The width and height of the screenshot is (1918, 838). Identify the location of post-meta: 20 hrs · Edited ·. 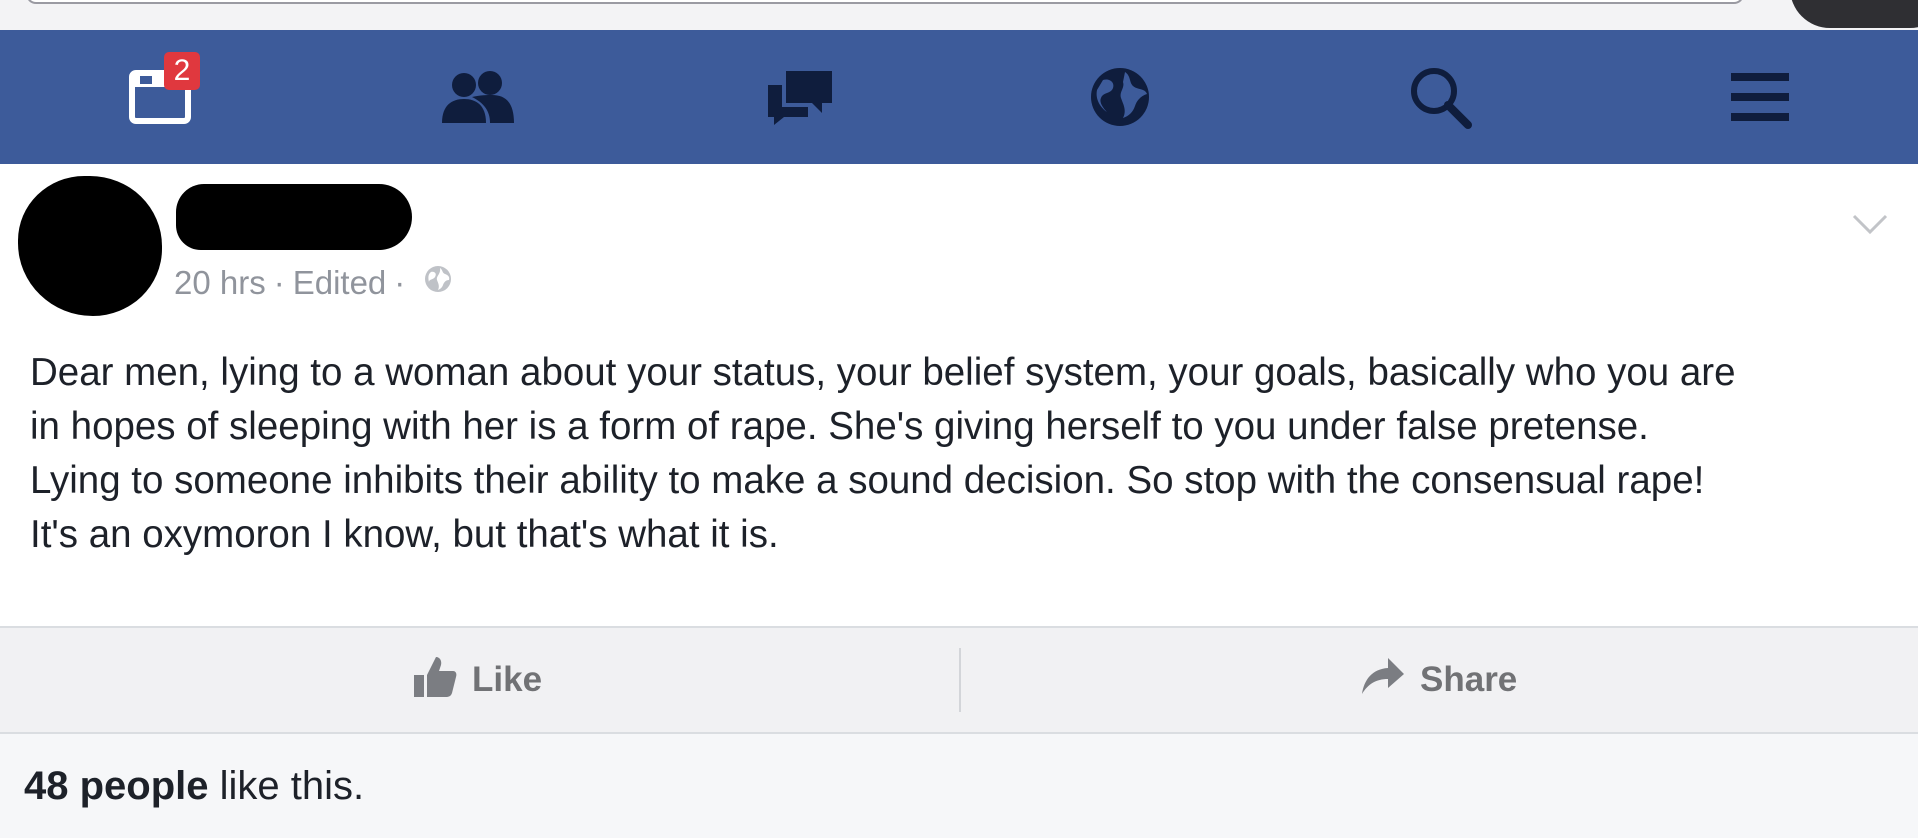
(313, 283).